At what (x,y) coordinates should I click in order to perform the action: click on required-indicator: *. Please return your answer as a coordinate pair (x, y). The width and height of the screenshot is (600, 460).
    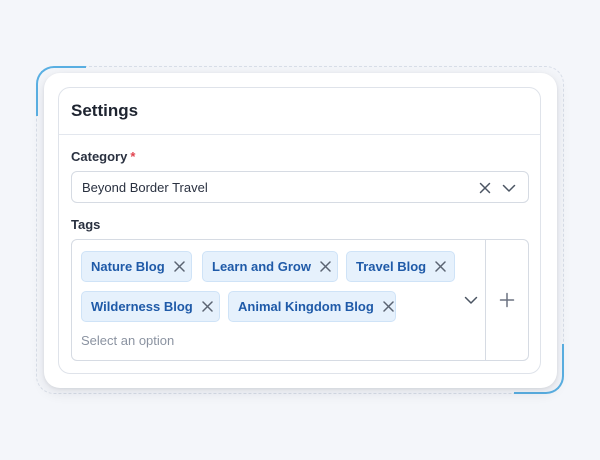
    Looking at the image, I should click on (133, 156).